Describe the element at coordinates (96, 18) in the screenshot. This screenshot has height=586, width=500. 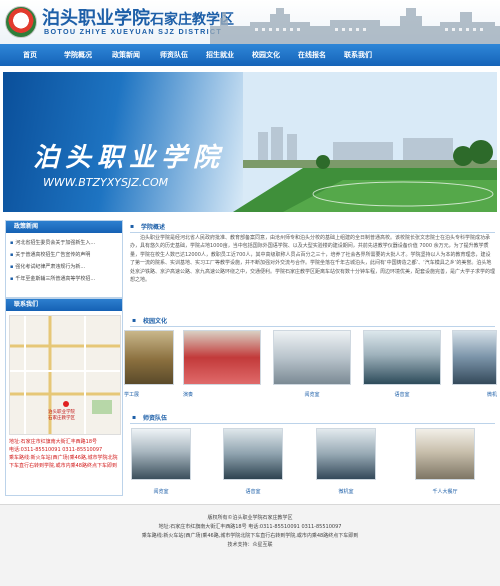
I see `logo-title-main: 泊头职业学院` at that location.